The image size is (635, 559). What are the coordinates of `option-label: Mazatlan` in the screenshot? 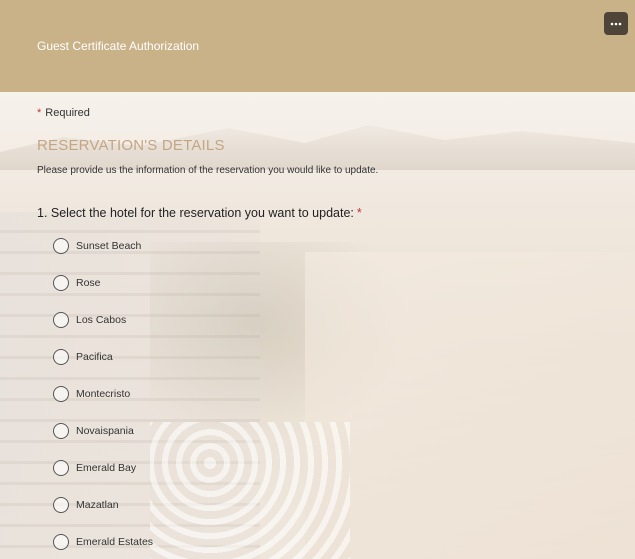 It's located at (97, 505).